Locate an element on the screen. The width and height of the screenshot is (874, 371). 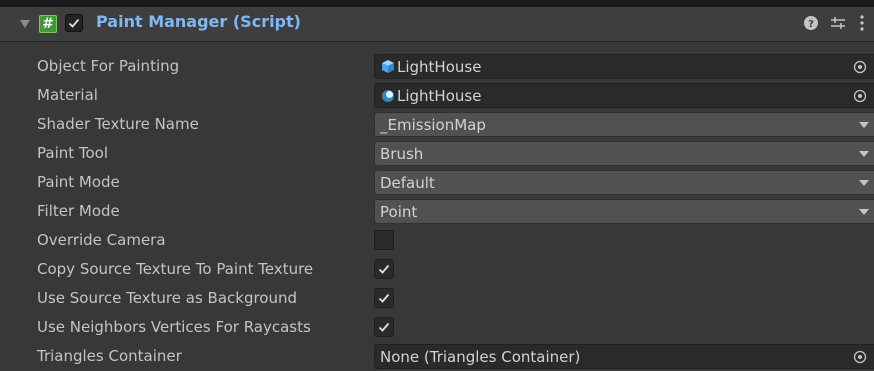
component-title: Paint Manager (Script) is located at coordinates (198, 21).